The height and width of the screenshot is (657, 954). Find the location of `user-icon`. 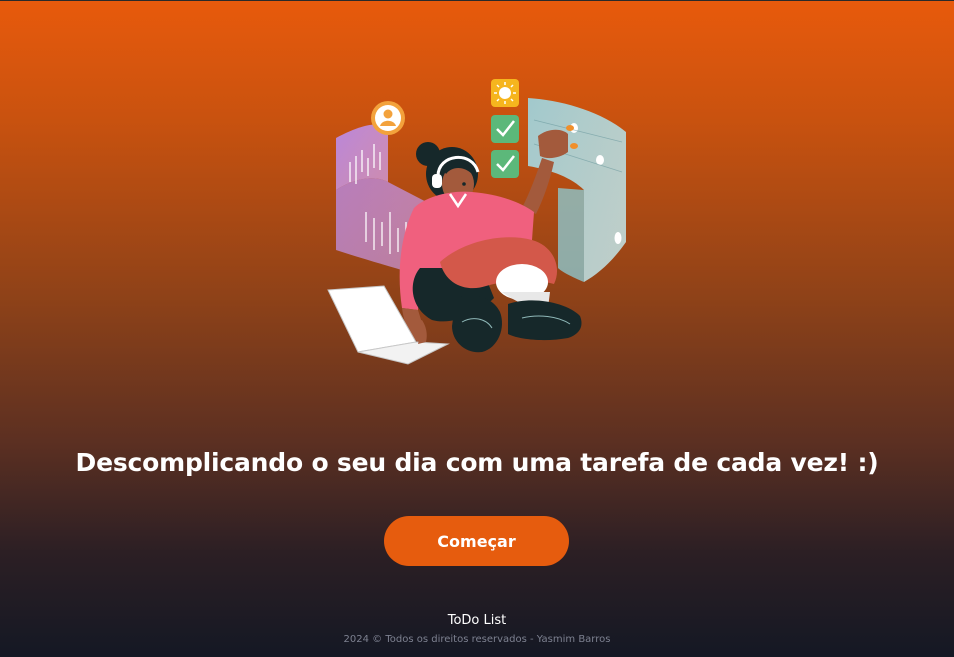

user-icon is located at coordinates (388, 118).